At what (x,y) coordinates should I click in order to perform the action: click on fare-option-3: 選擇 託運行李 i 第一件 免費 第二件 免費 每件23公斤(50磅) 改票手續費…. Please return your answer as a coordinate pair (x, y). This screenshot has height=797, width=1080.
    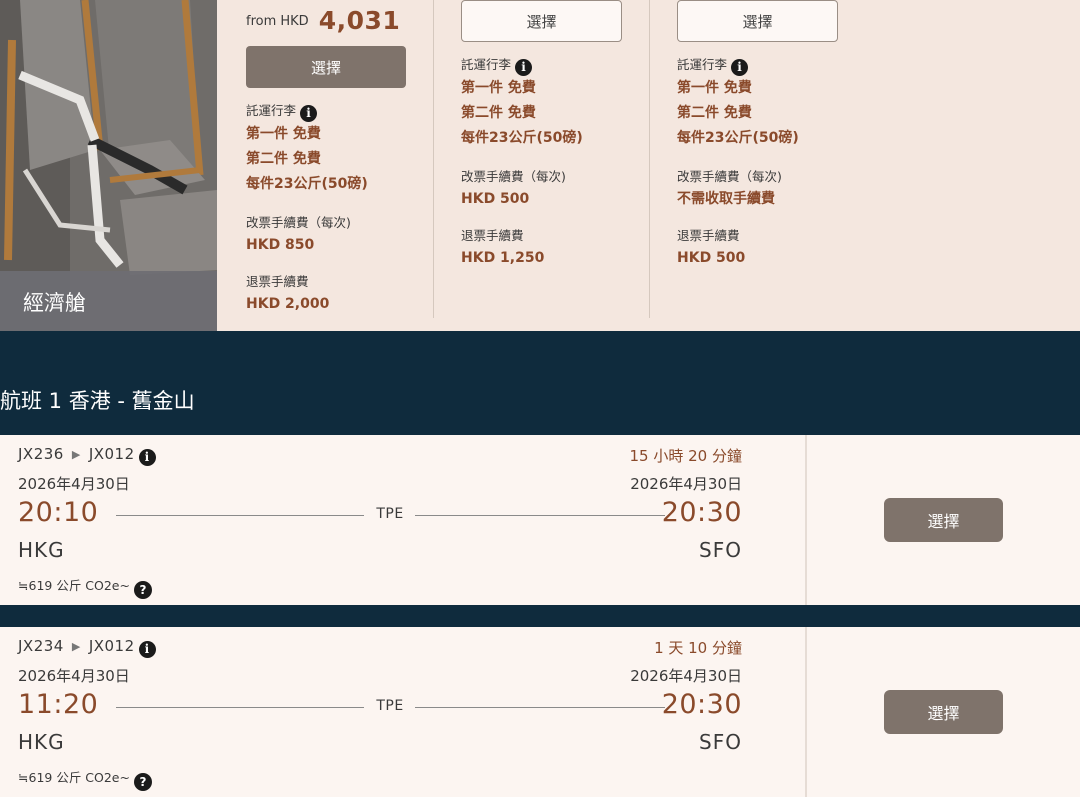
    Looking at the image, I should click on (771, 165).